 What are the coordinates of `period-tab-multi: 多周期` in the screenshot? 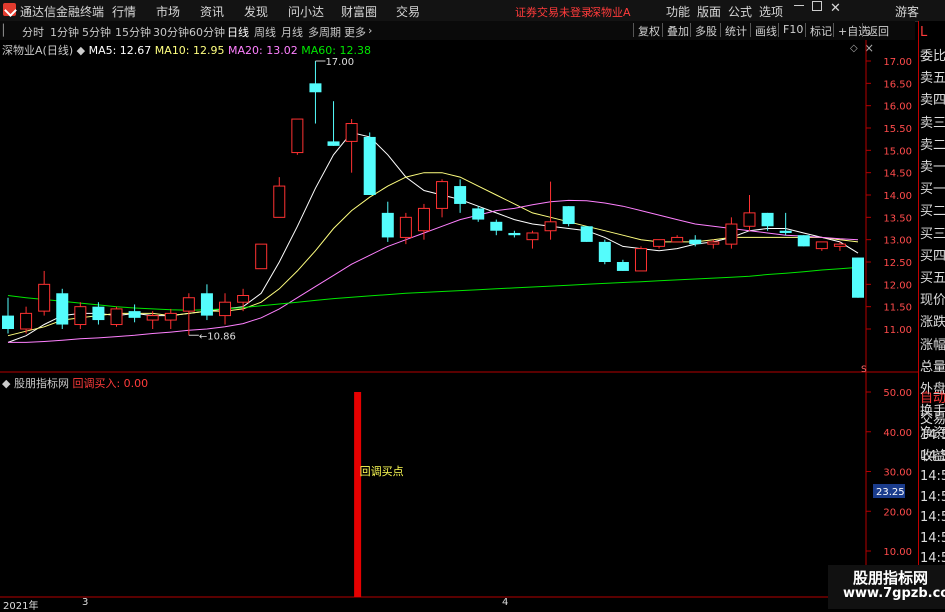 It's located at (324, 32).